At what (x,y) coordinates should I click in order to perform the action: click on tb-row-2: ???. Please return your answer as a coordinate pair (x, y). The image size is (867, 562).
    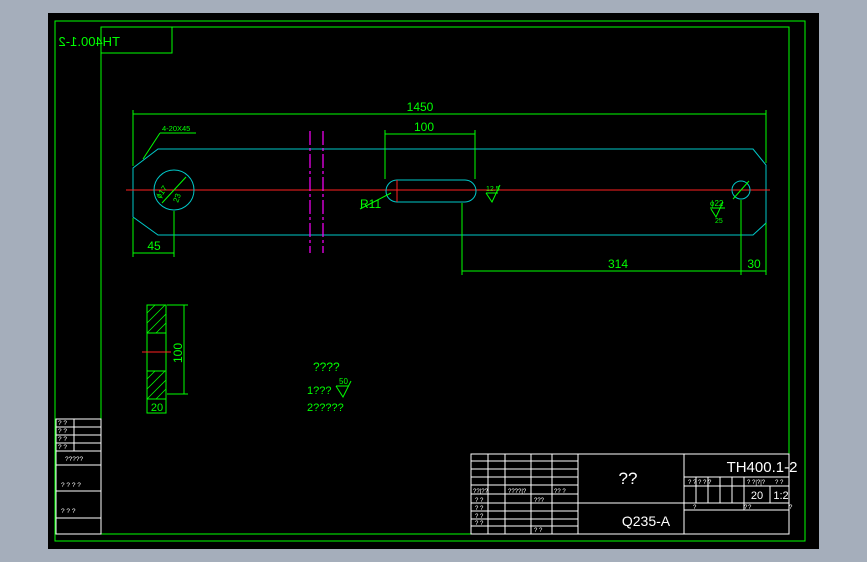
    Looking at the image, I should click on (539, 501).